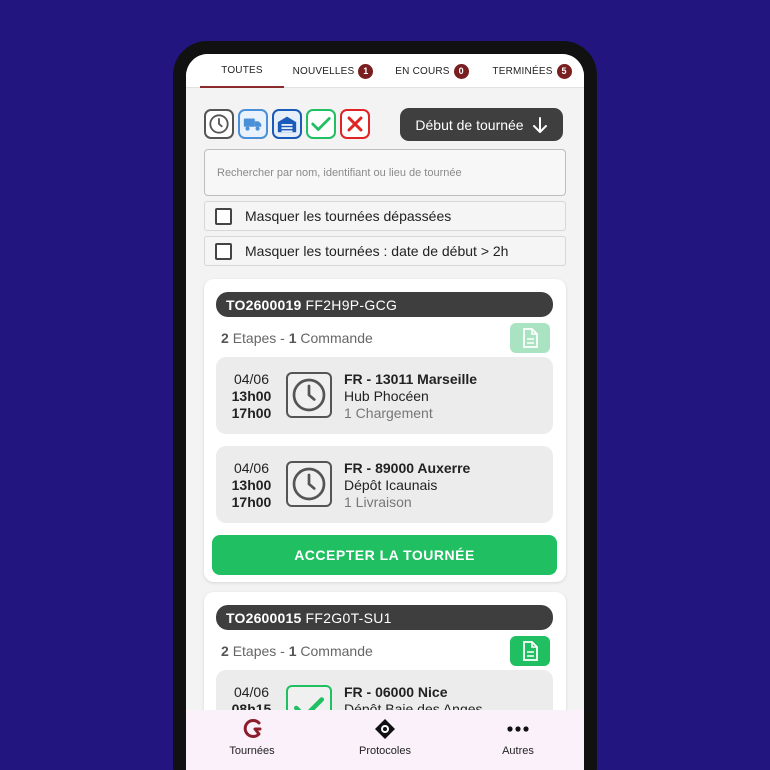 The height and width of the screenshot is (770, 770). Describe the element at coordinates (407, 468) in the screenshot. I see `stop-city: FR - 89000 Auxerre` at that location.